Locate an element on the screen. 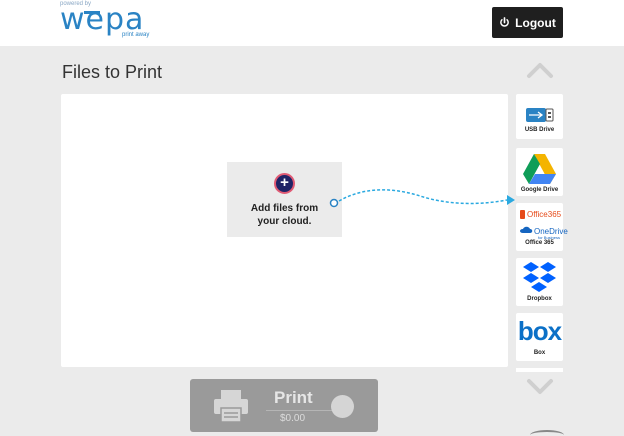  add-files-line2: your cloud. is located at coordinates (284, 221).